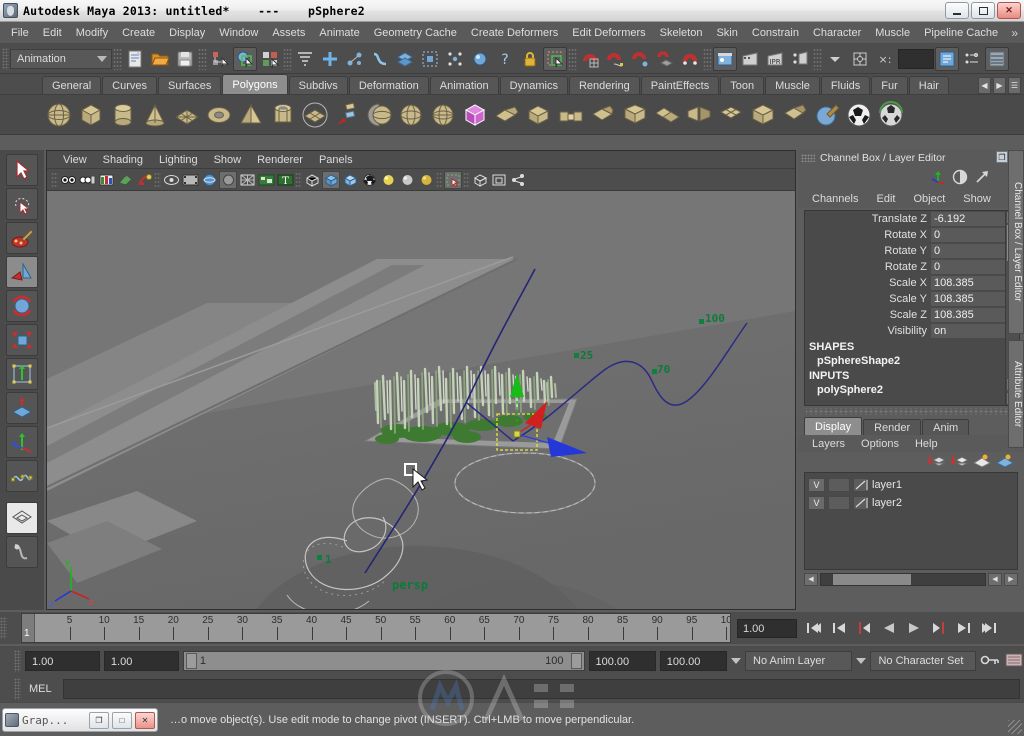  What do you see at coordinates (22, 518) in the screenshot?
I see `layout-quad-icon` at bounding box center [22, 518].